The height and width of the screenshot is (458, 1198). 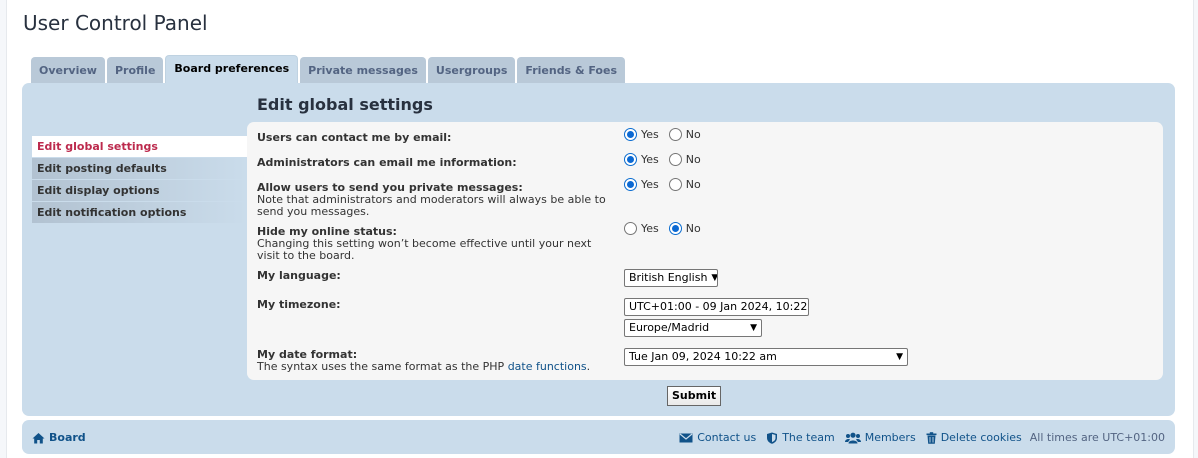 I want to click on tab-friends-foes: Friends & Foes, so click(x=571, y=70).